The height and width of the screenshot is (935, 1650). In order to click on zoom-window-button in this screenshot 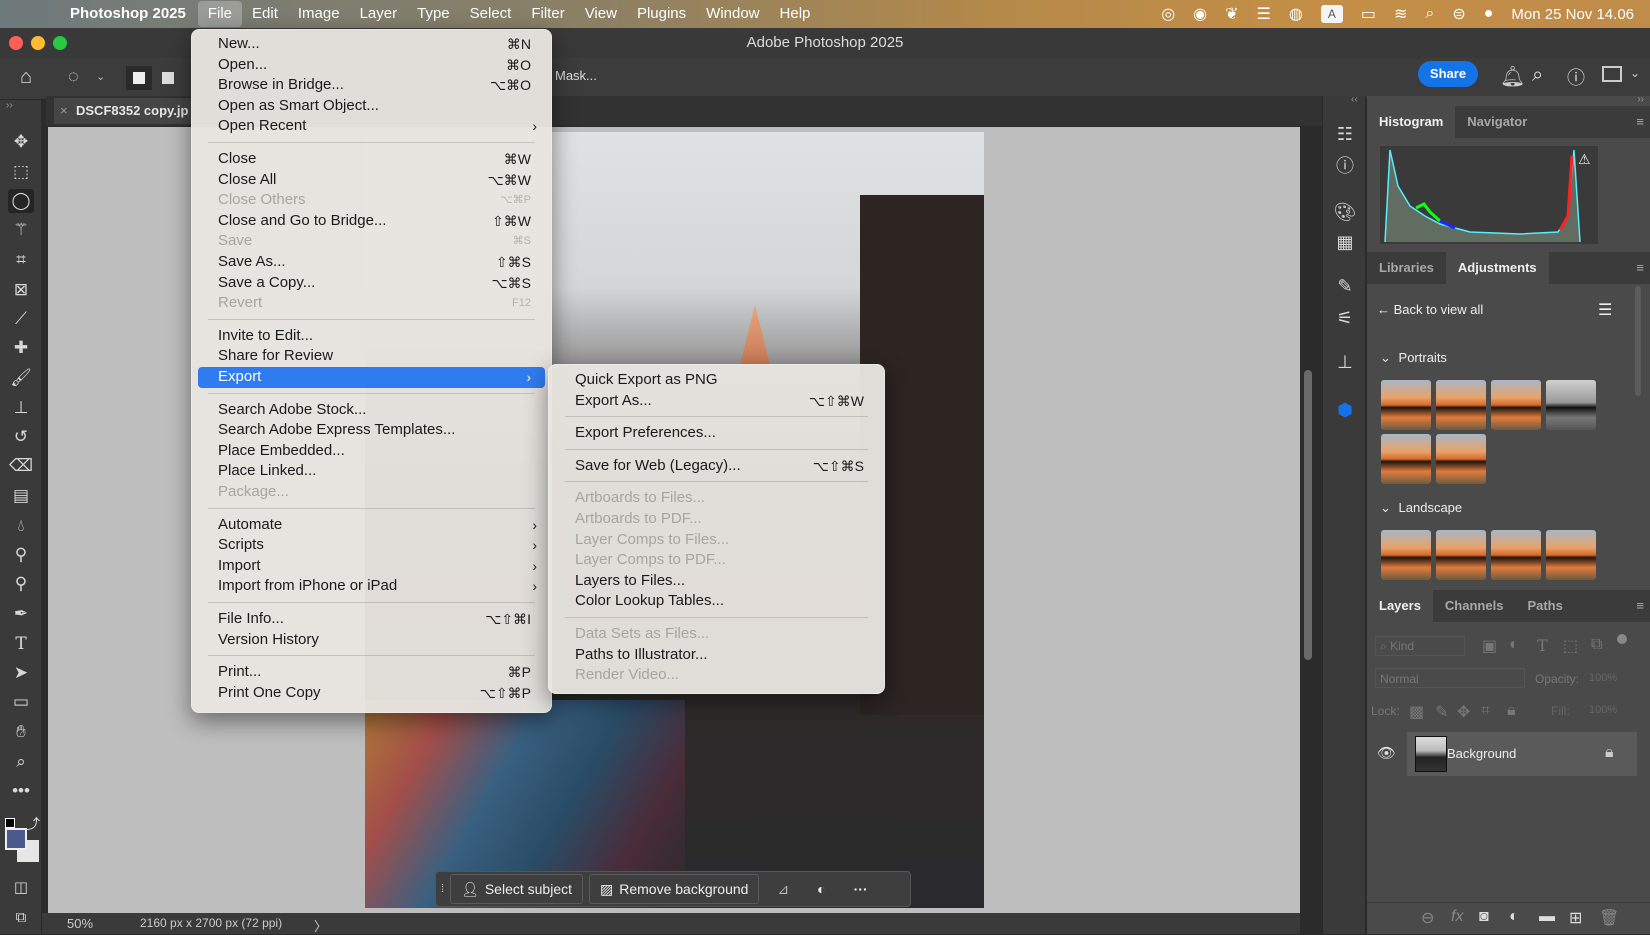, I will do `click(60, 43)`.